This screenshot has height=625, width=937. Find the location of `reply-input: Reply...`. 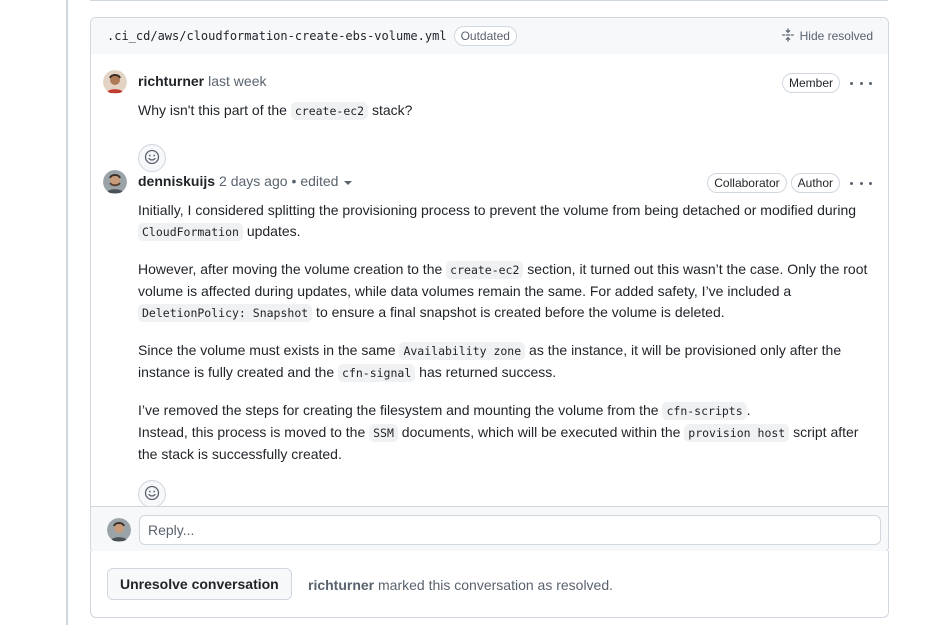

reply-input: Reply... is located at coordinates (510, 530).